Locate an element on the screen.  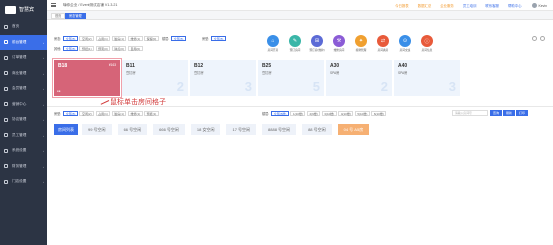
action-4: ✦ 挂牌管理 is located at coordinates (361, 43).